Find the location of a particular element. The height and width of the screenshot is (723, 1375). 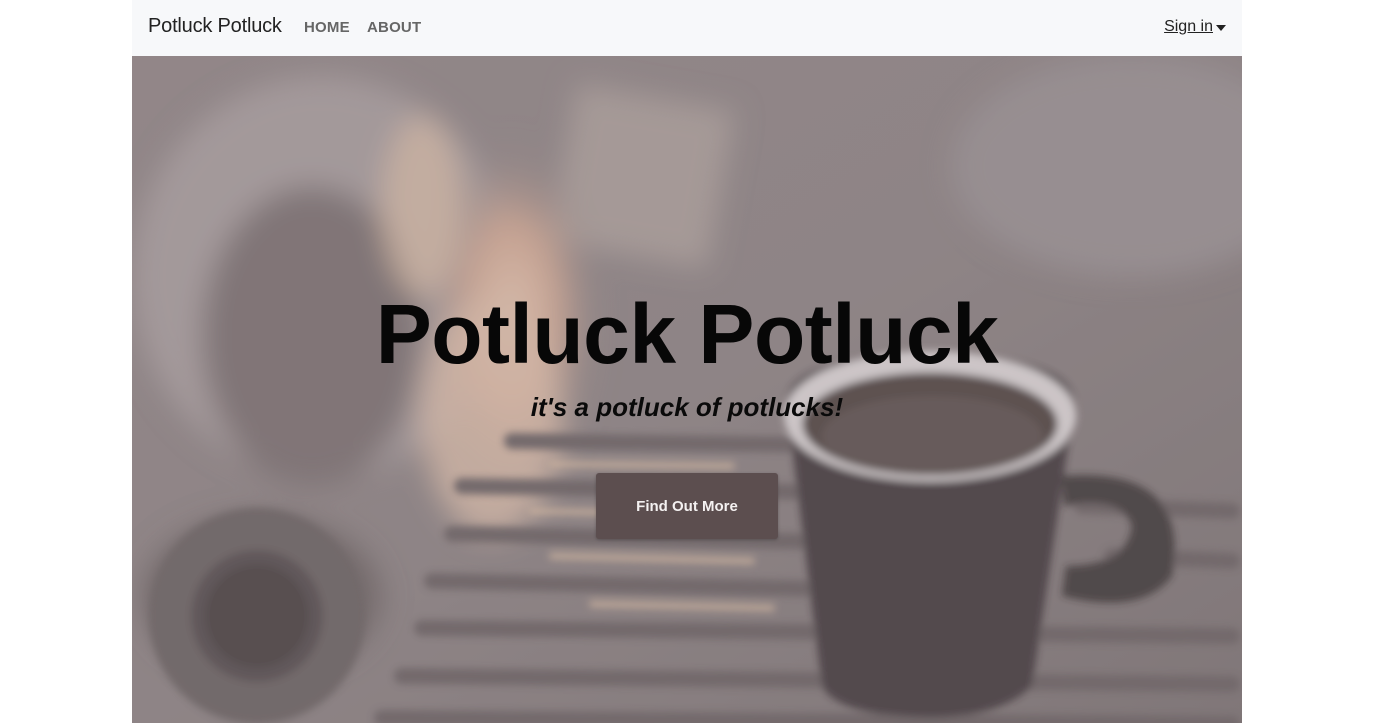

navbar: Potluck Potluck HOME ABOUT Sign in is located at coordinates (687, 28).